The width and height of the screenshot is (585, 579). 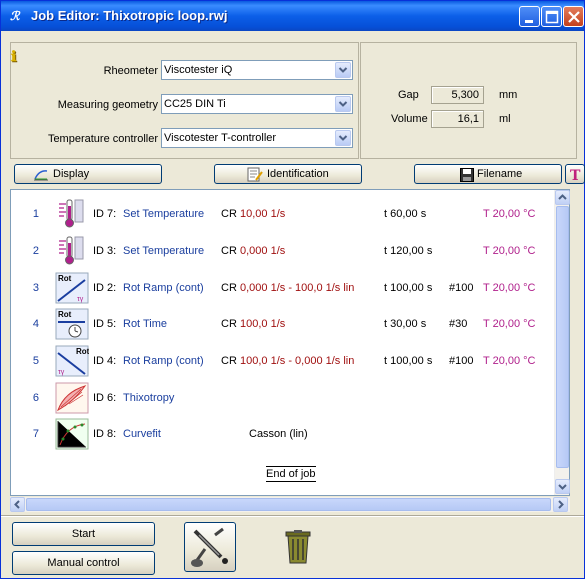 What do you see at coordinates (80, 299) in the screenshot?
I see `svg-text: τγ` at bounding box center [80, 299].